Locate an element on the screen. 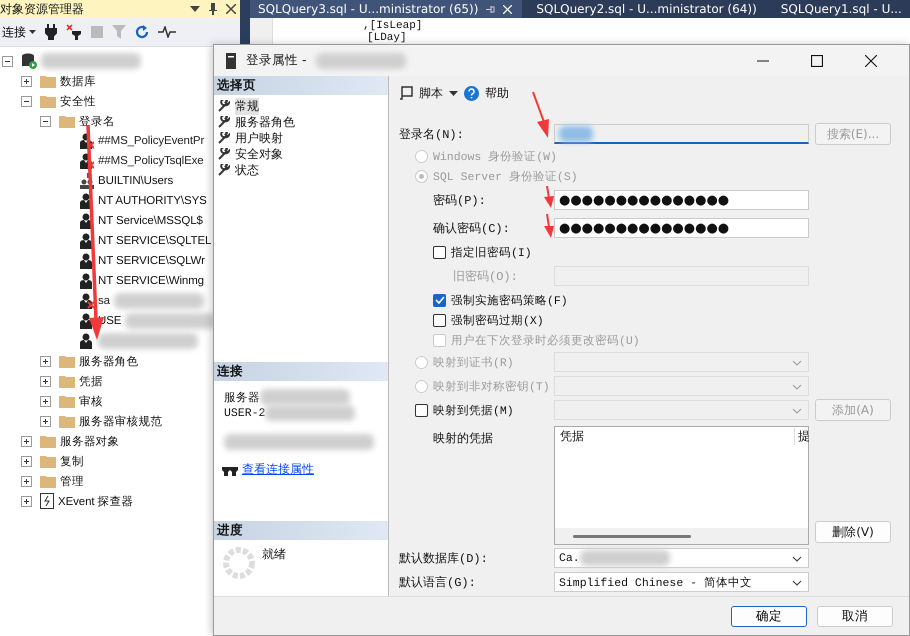  field-label: 默认数据库(D): is located at coordinates (444, 558).